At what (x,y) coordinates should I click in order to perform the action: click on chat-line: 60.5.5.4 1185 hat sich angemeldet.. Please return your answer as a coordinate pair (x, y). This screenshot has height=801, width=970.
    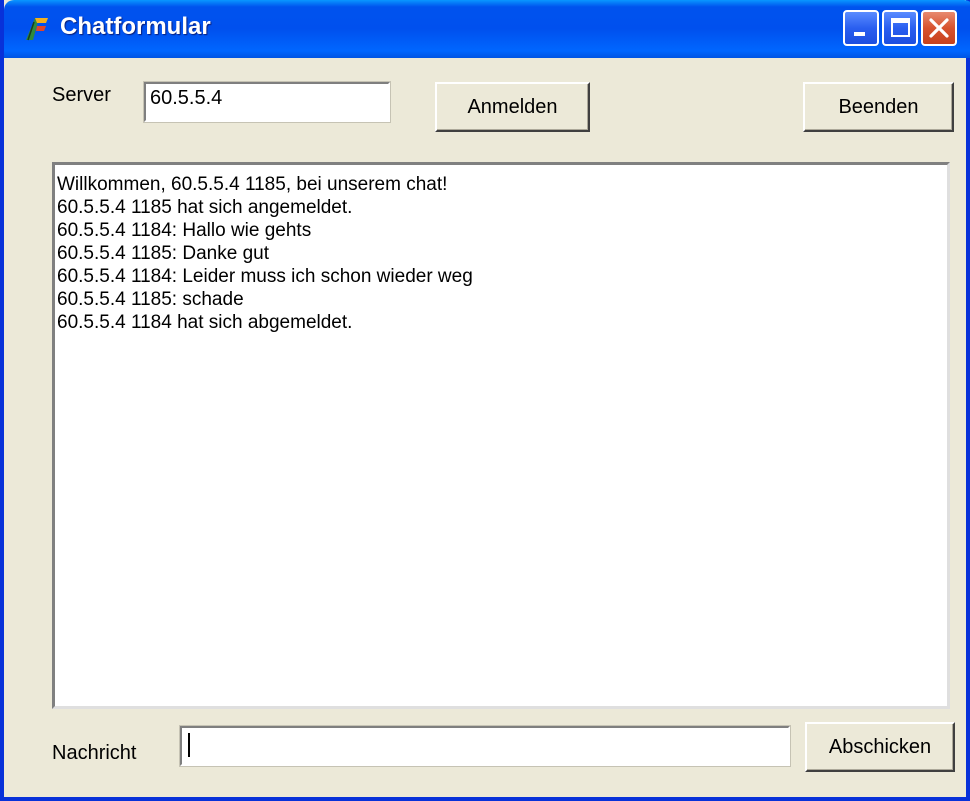
    Looking at the image, I should click on (205, 207).